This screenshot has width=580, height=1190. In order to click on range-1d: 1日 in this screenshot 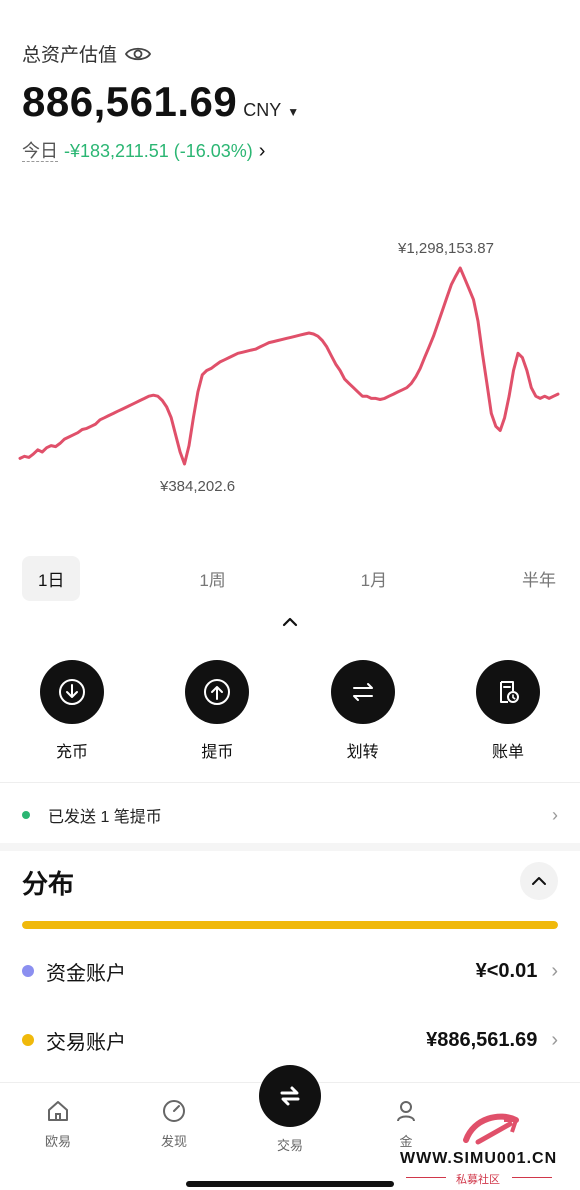, I will do `click(51, 578)`.